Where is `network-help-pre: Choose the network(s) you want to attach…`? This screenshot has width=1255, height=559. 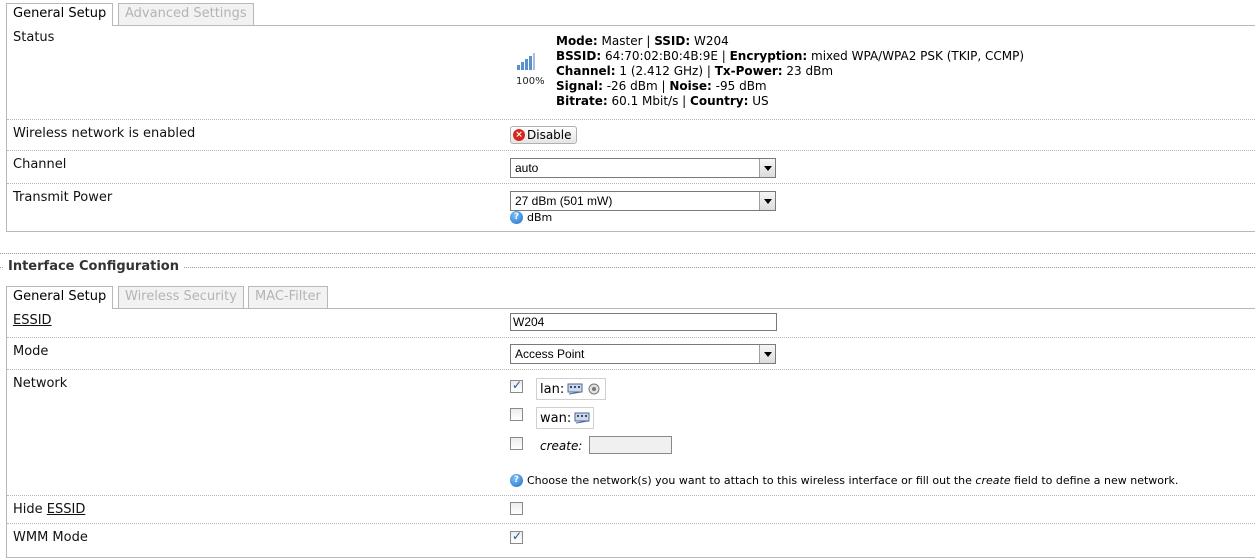
network-help-pre: Choose the network(s) you want to attach… is located at coordinates (751, 480).